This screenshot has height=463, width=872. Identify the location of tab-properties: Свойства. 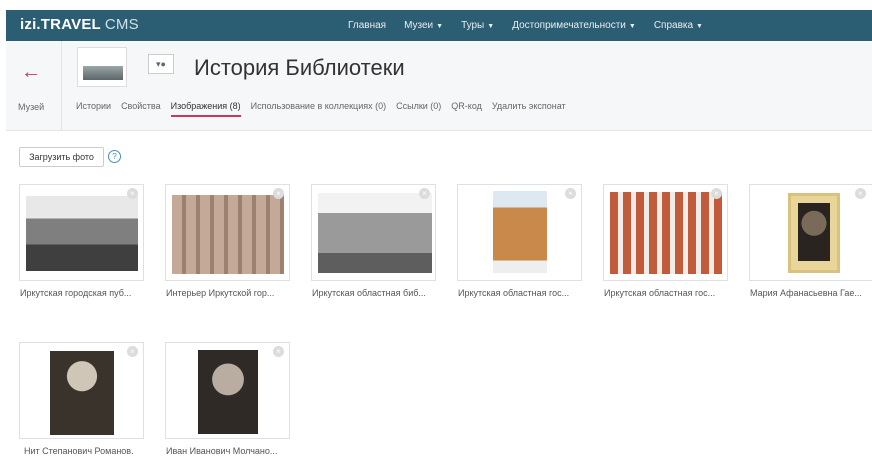
(141, 109).